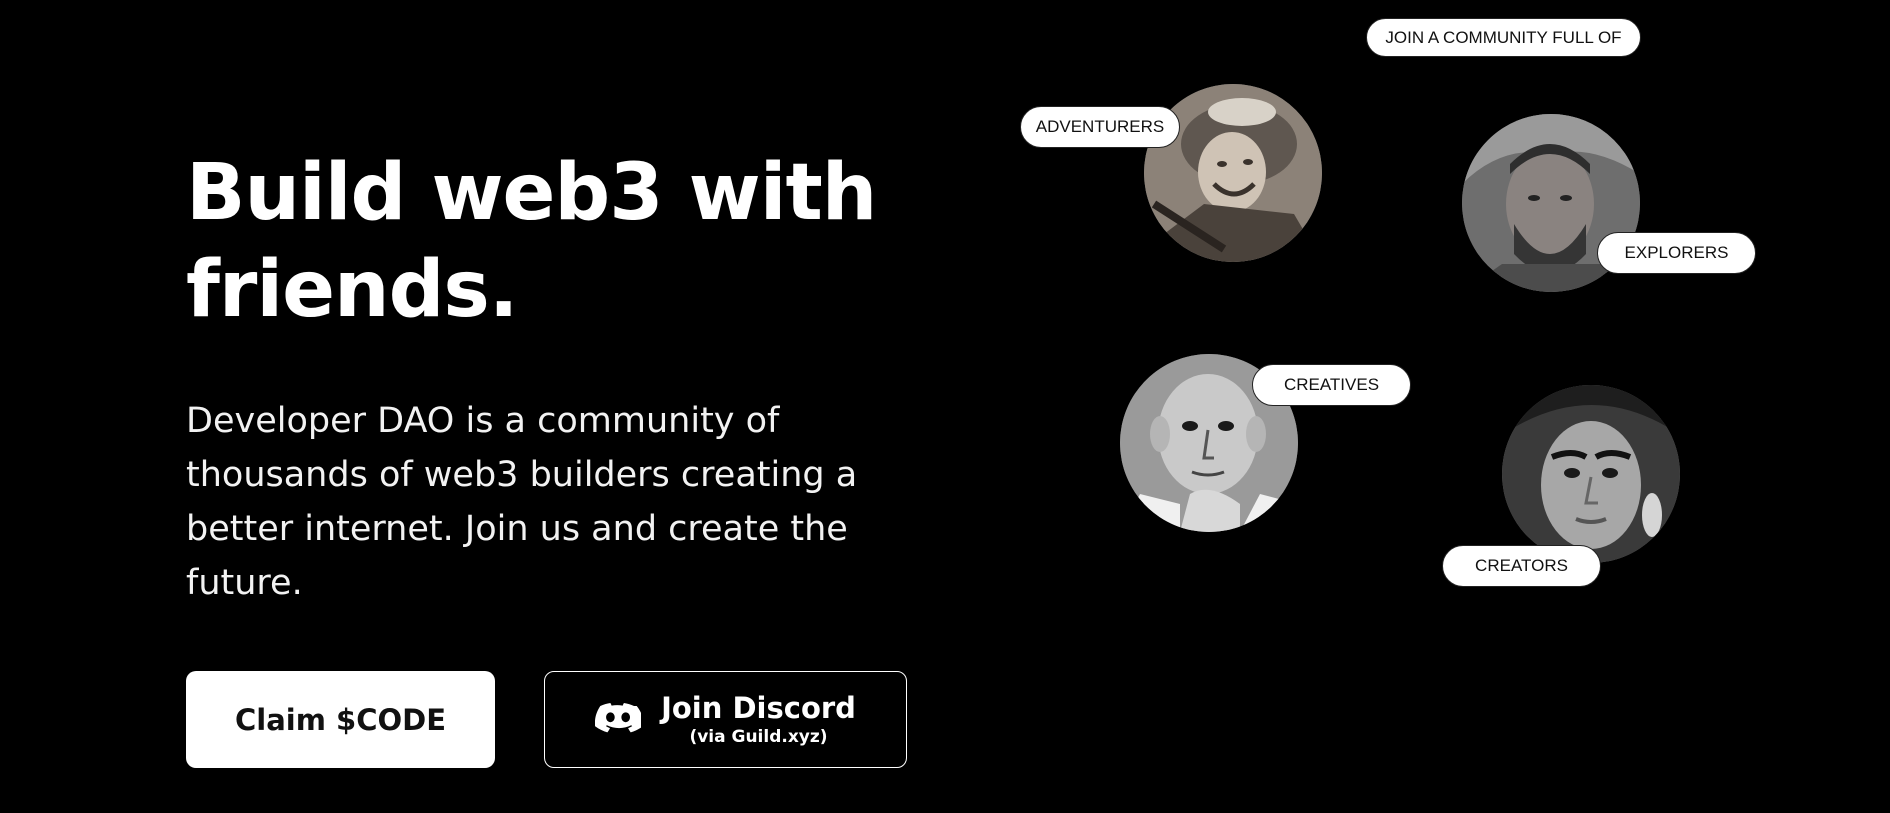  Describe the element at coordinates (1503, 37) in the screenshot. I see `community-heading: JOIN A COMMUNITY FULL OF` at that location.